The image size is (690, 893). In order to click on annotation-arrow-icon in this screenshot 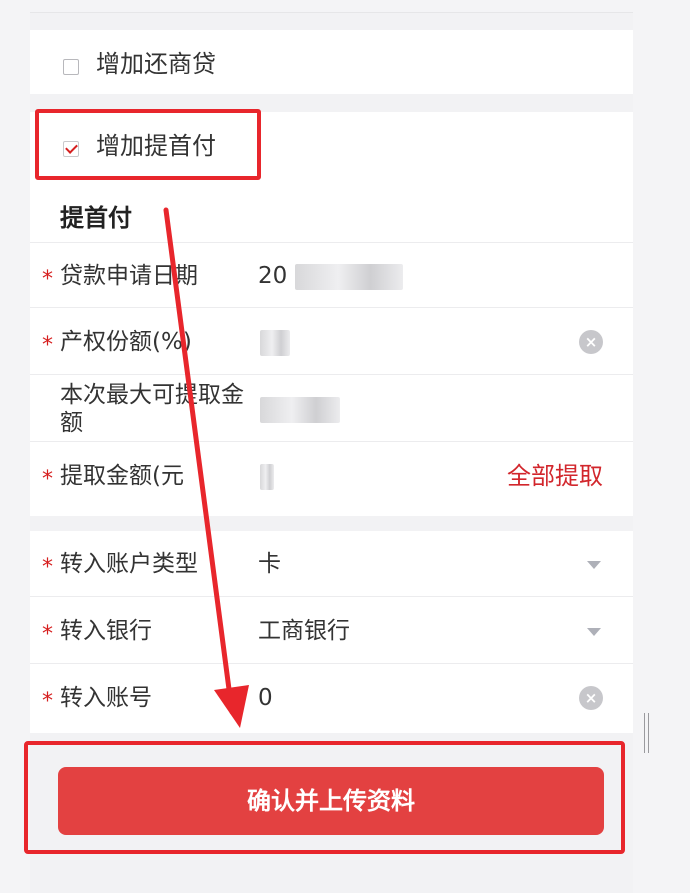, I will do `click(206, 467)`.